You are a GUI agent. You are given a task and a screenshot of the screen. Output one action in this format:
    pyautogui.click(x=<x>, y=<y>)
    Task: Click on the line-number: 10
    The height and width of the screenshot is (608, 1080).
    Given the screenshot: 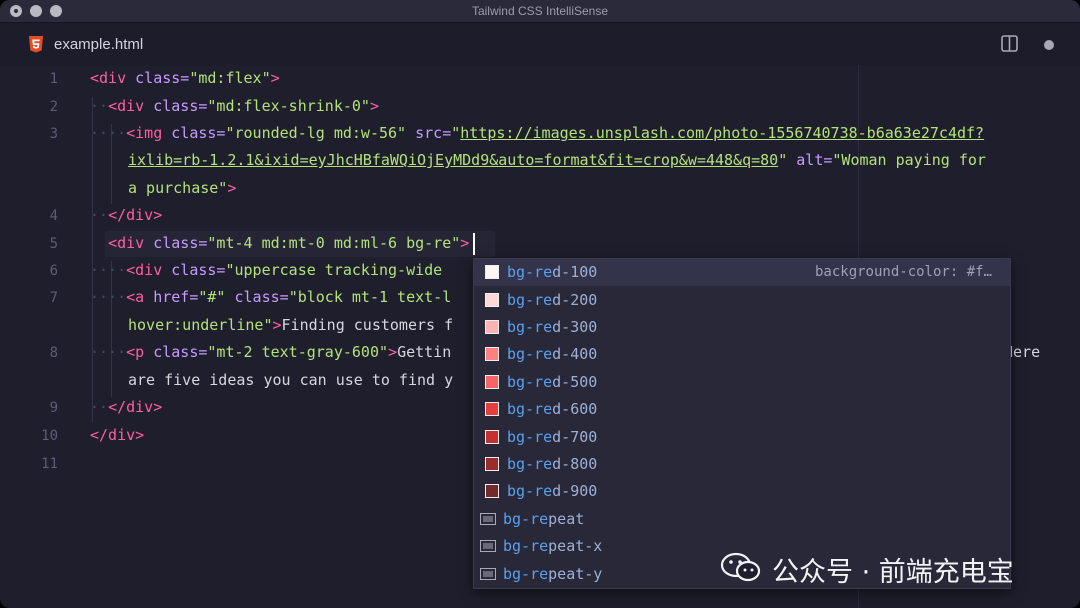 What is the action you would take?
    pyautogui.click(x=49, y=436)
    